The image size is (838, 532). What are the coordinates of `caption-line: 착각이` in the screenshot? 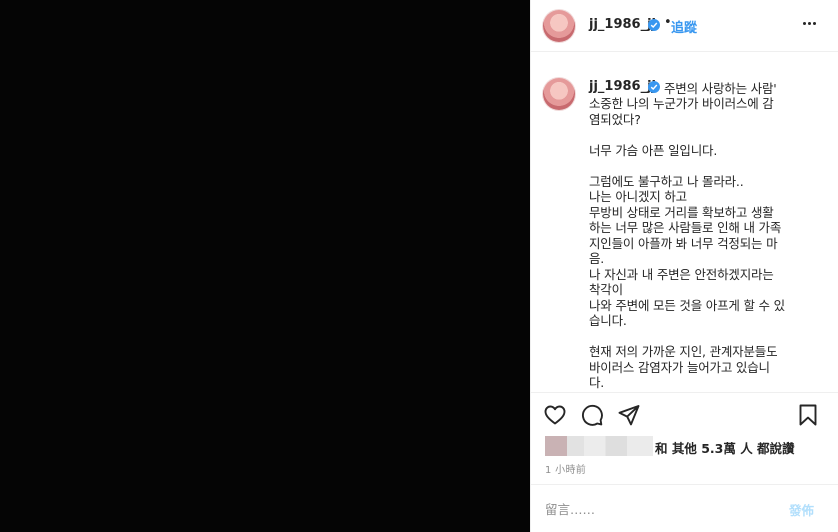 It's located at (606, 289).